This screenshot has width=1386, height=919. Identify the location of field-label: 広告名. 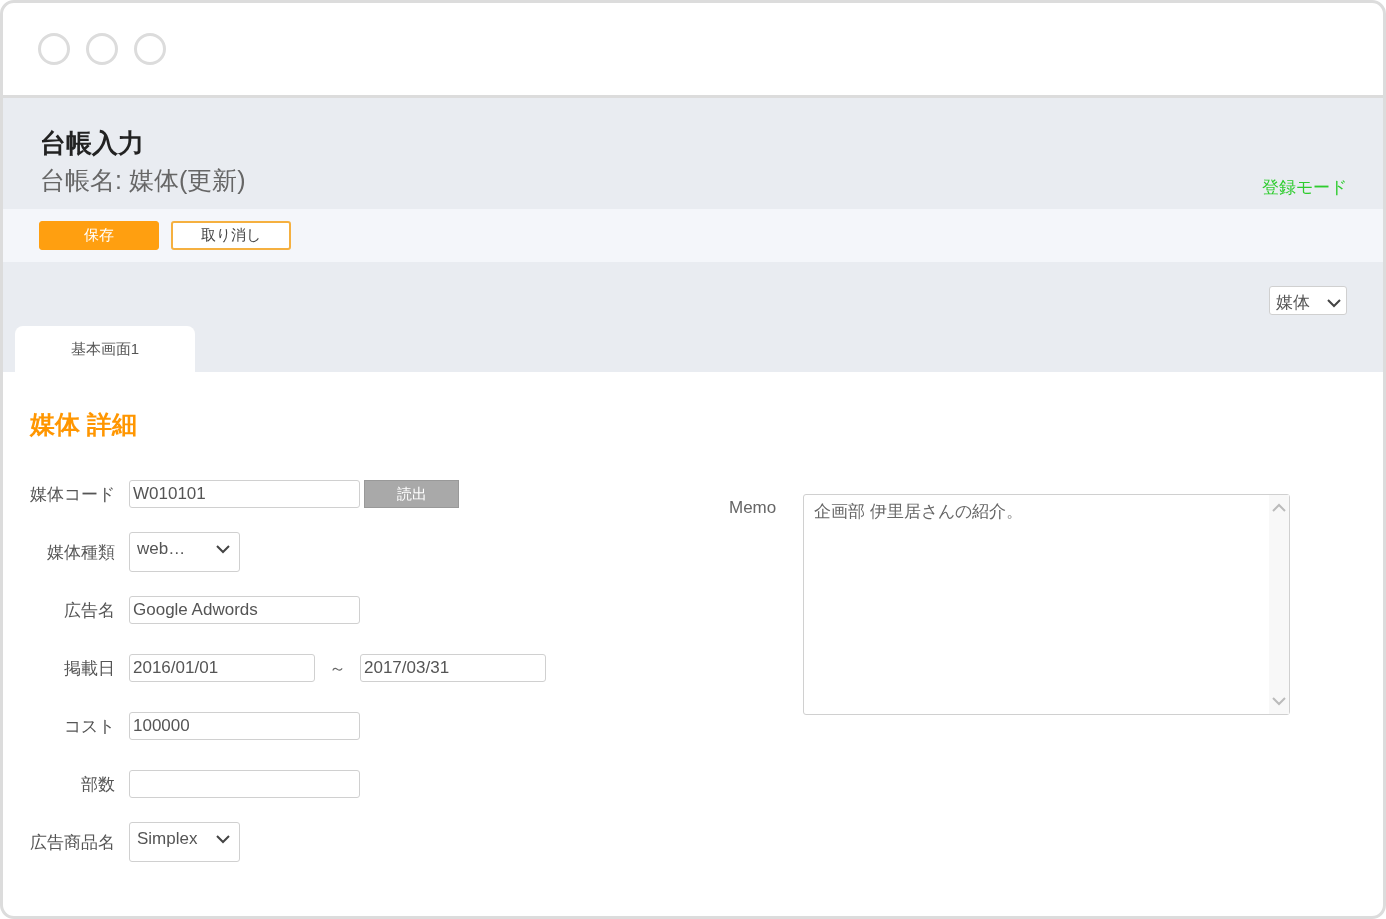
(89, 610).